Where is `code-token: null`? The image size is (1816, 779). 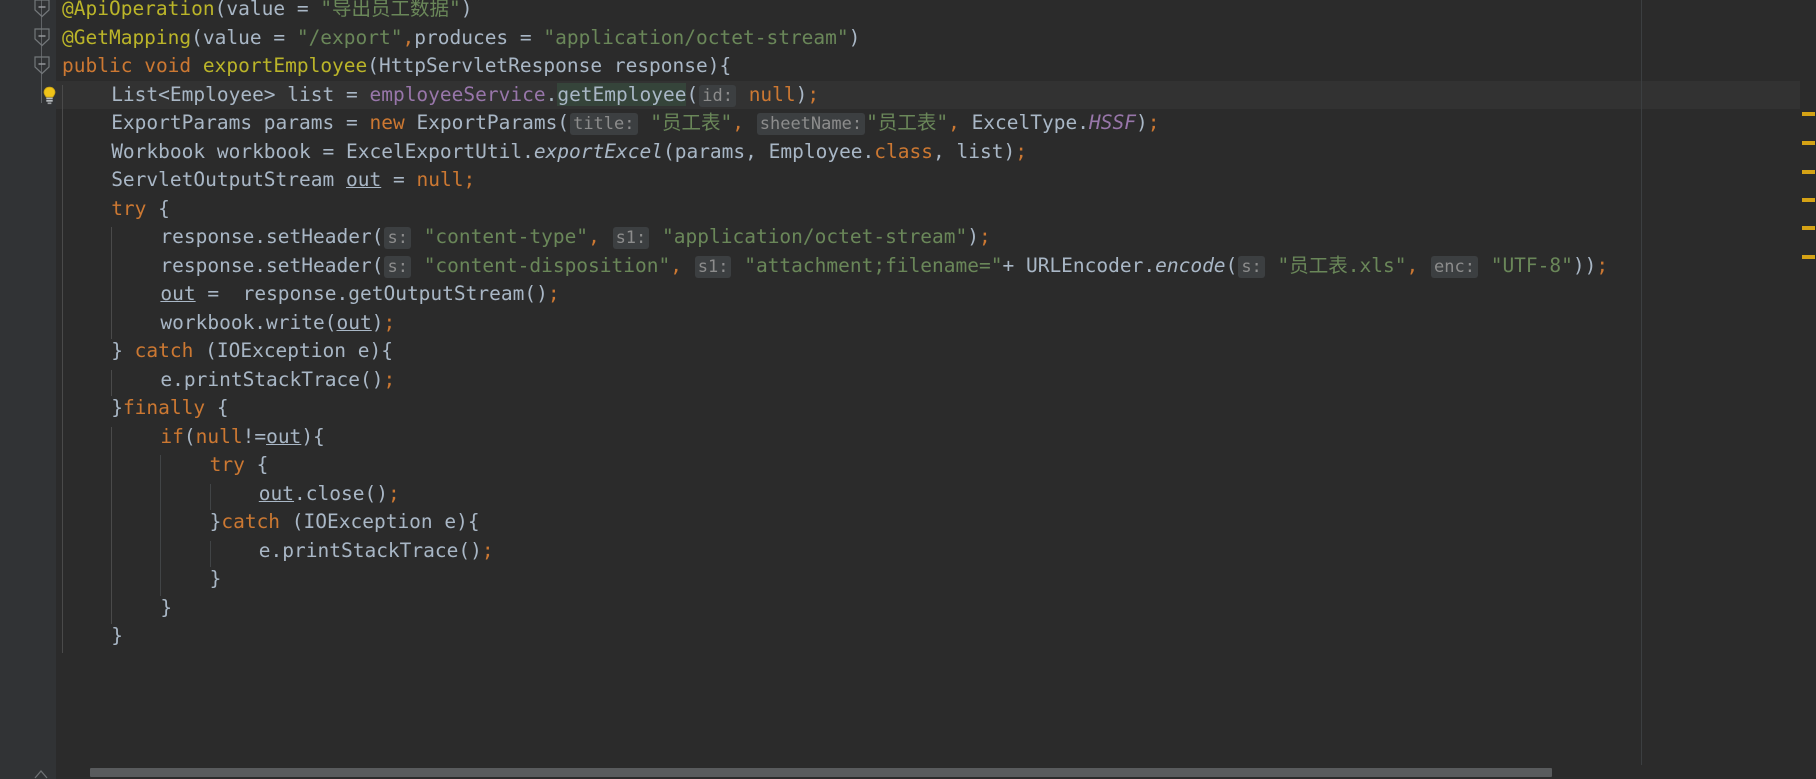 code-token: null is located at coordinates (440, 179).